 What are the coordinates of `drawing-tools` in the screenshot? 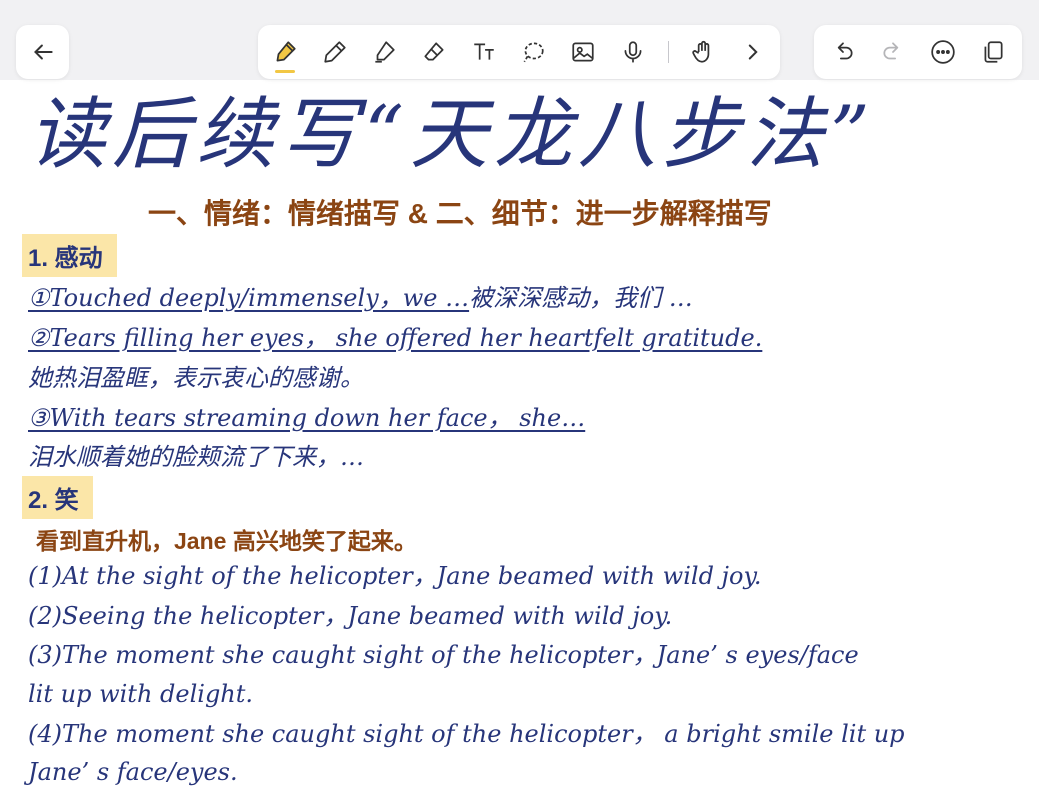 It's located at (519, 52).